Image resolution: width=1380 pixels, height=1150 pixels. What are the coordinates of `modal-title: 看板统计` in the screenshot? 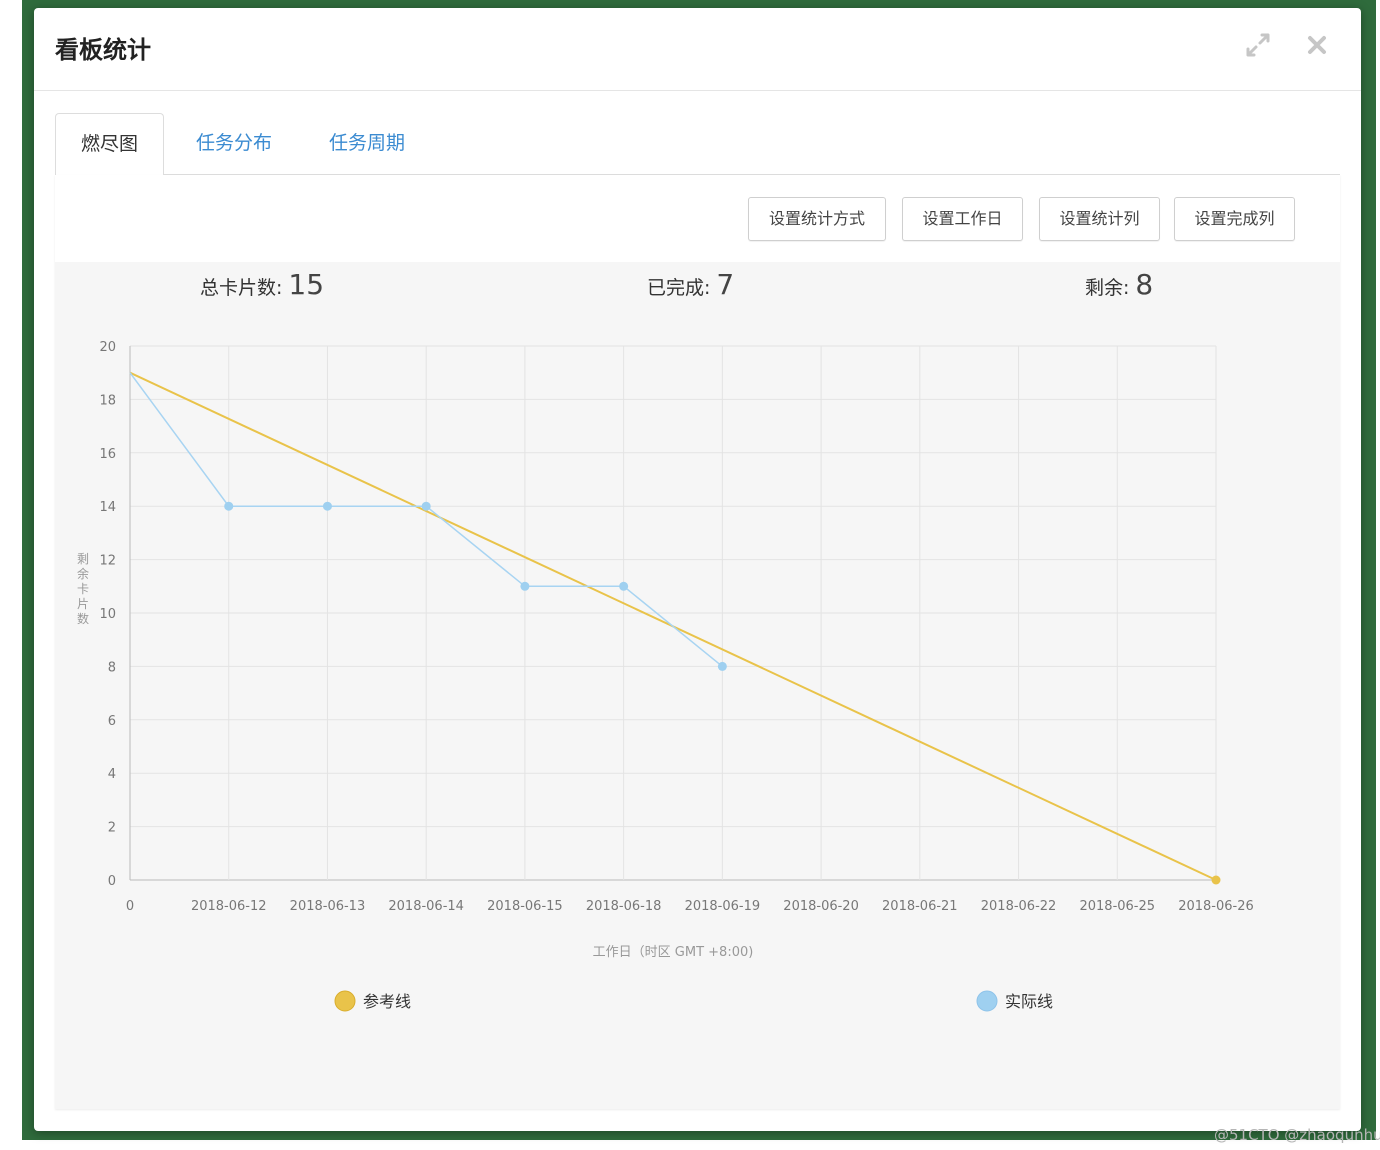 It's located at (103, 50).